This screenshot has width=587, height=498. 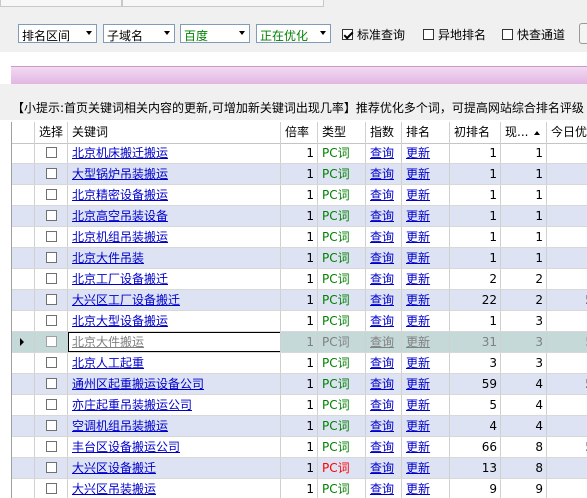 I want to click on checkbox-checked-icon, so click(x=347, y=34).